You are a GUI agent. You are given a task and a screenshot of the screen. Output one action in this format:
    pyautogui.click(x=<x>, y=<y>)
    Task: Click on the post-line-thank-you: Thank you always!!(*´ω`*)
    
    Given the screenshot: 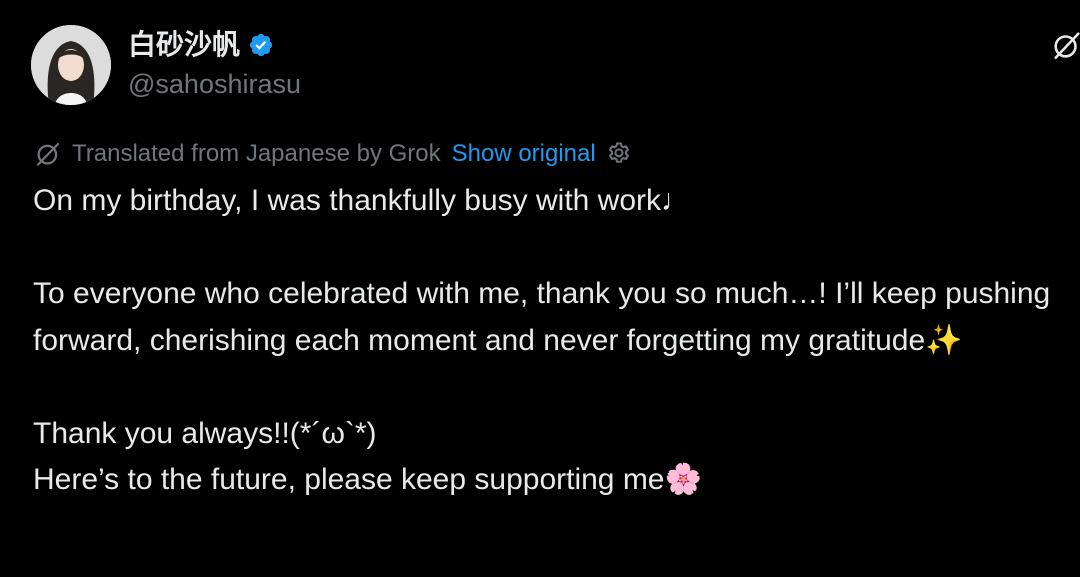 What is the action you would take?
    pyautogui.click(x=205, y=433)
    